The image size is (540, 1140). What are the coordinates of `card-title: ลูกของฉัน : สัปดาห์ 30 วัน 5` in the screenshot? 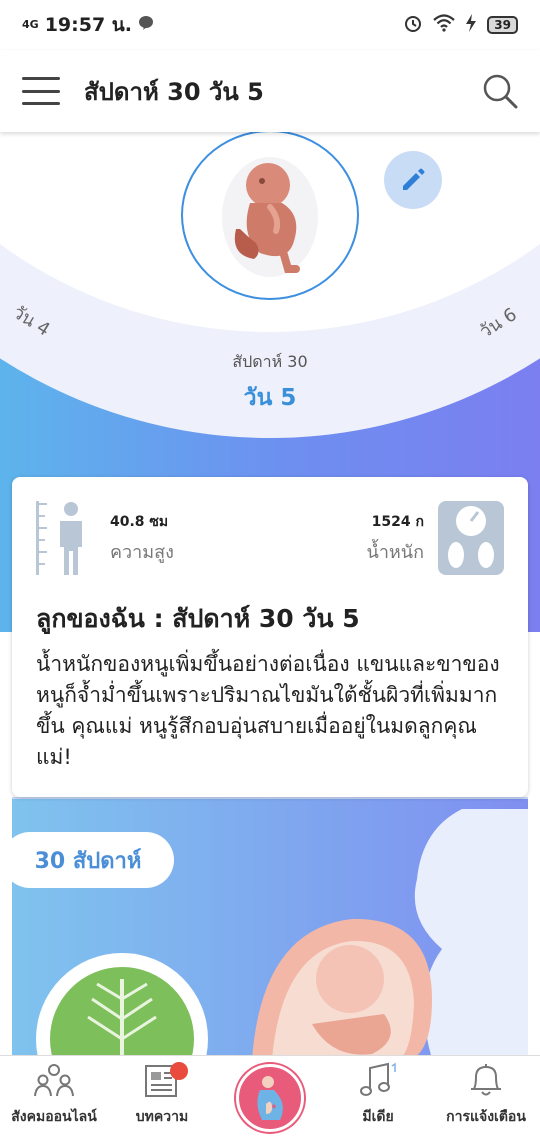 It's located at (198, 618).